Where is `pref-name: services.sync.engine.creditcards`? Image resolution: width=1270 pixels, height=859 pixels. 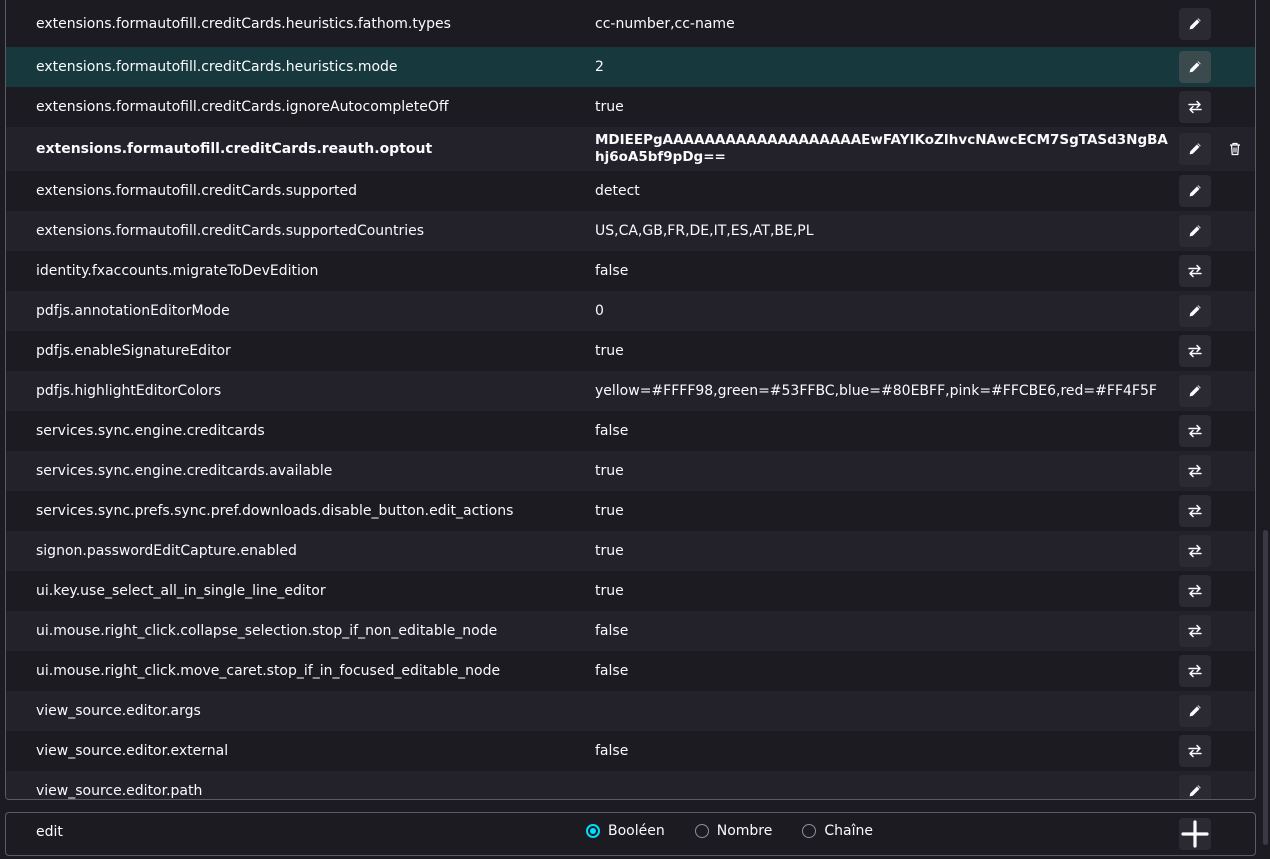 pref-name: services.sync.engine.creditcards is located at coordinates (150, 431).